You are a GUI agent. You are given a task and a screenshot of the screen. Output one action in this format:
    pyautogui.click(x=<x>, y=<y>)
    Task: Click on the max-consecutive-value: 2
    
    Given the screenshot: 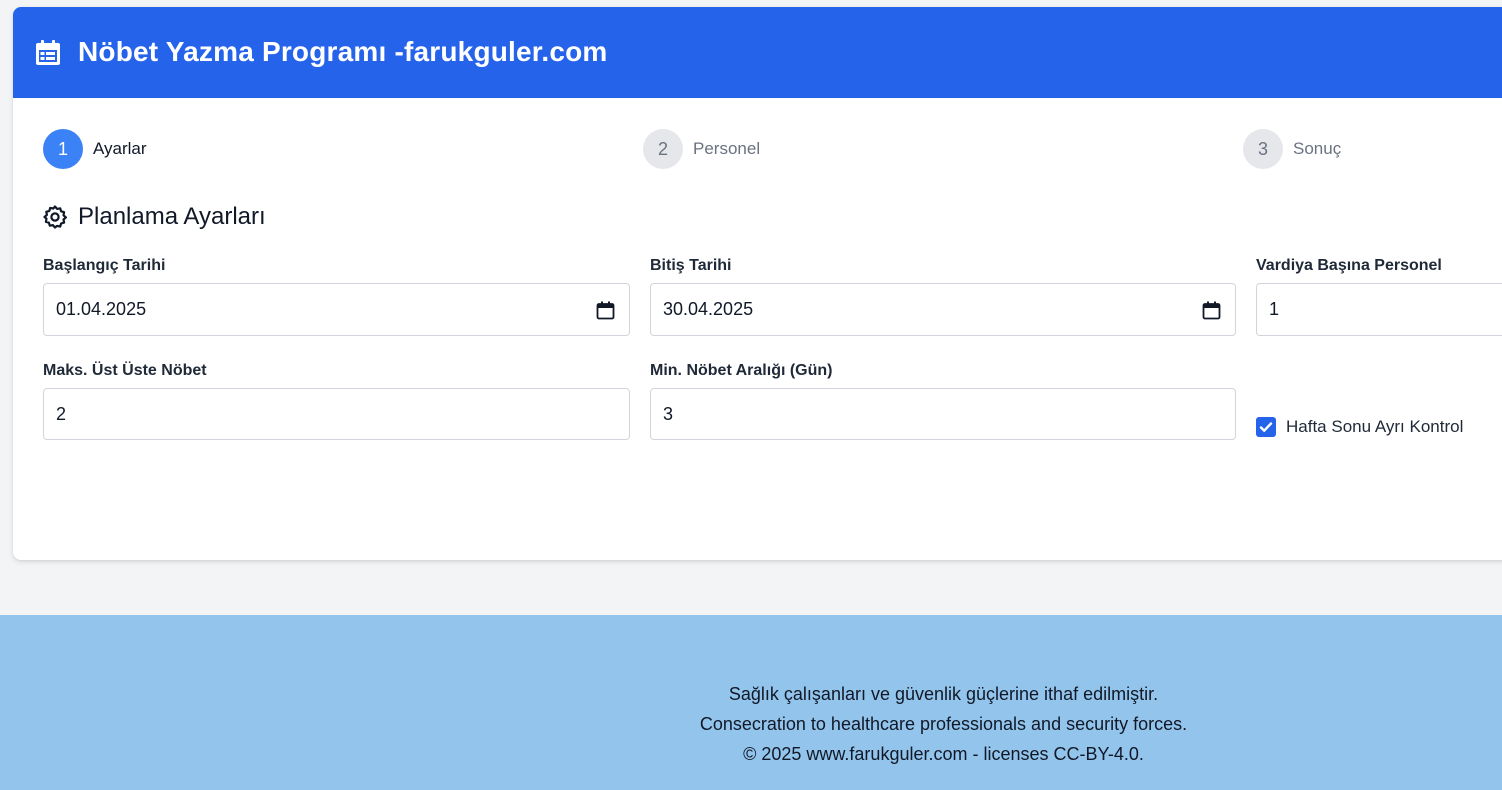 What is the action you would take?
    pyautogui.click(x=61, y=413)
    